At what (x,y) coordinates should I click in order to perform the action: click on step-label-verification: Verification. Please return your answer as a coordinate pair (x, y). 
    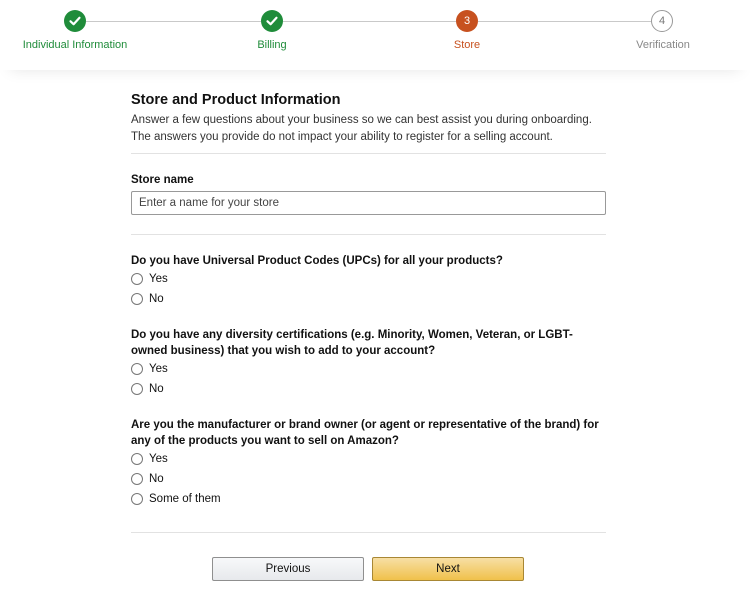
    Looking at the image, I should click on (663, 45).